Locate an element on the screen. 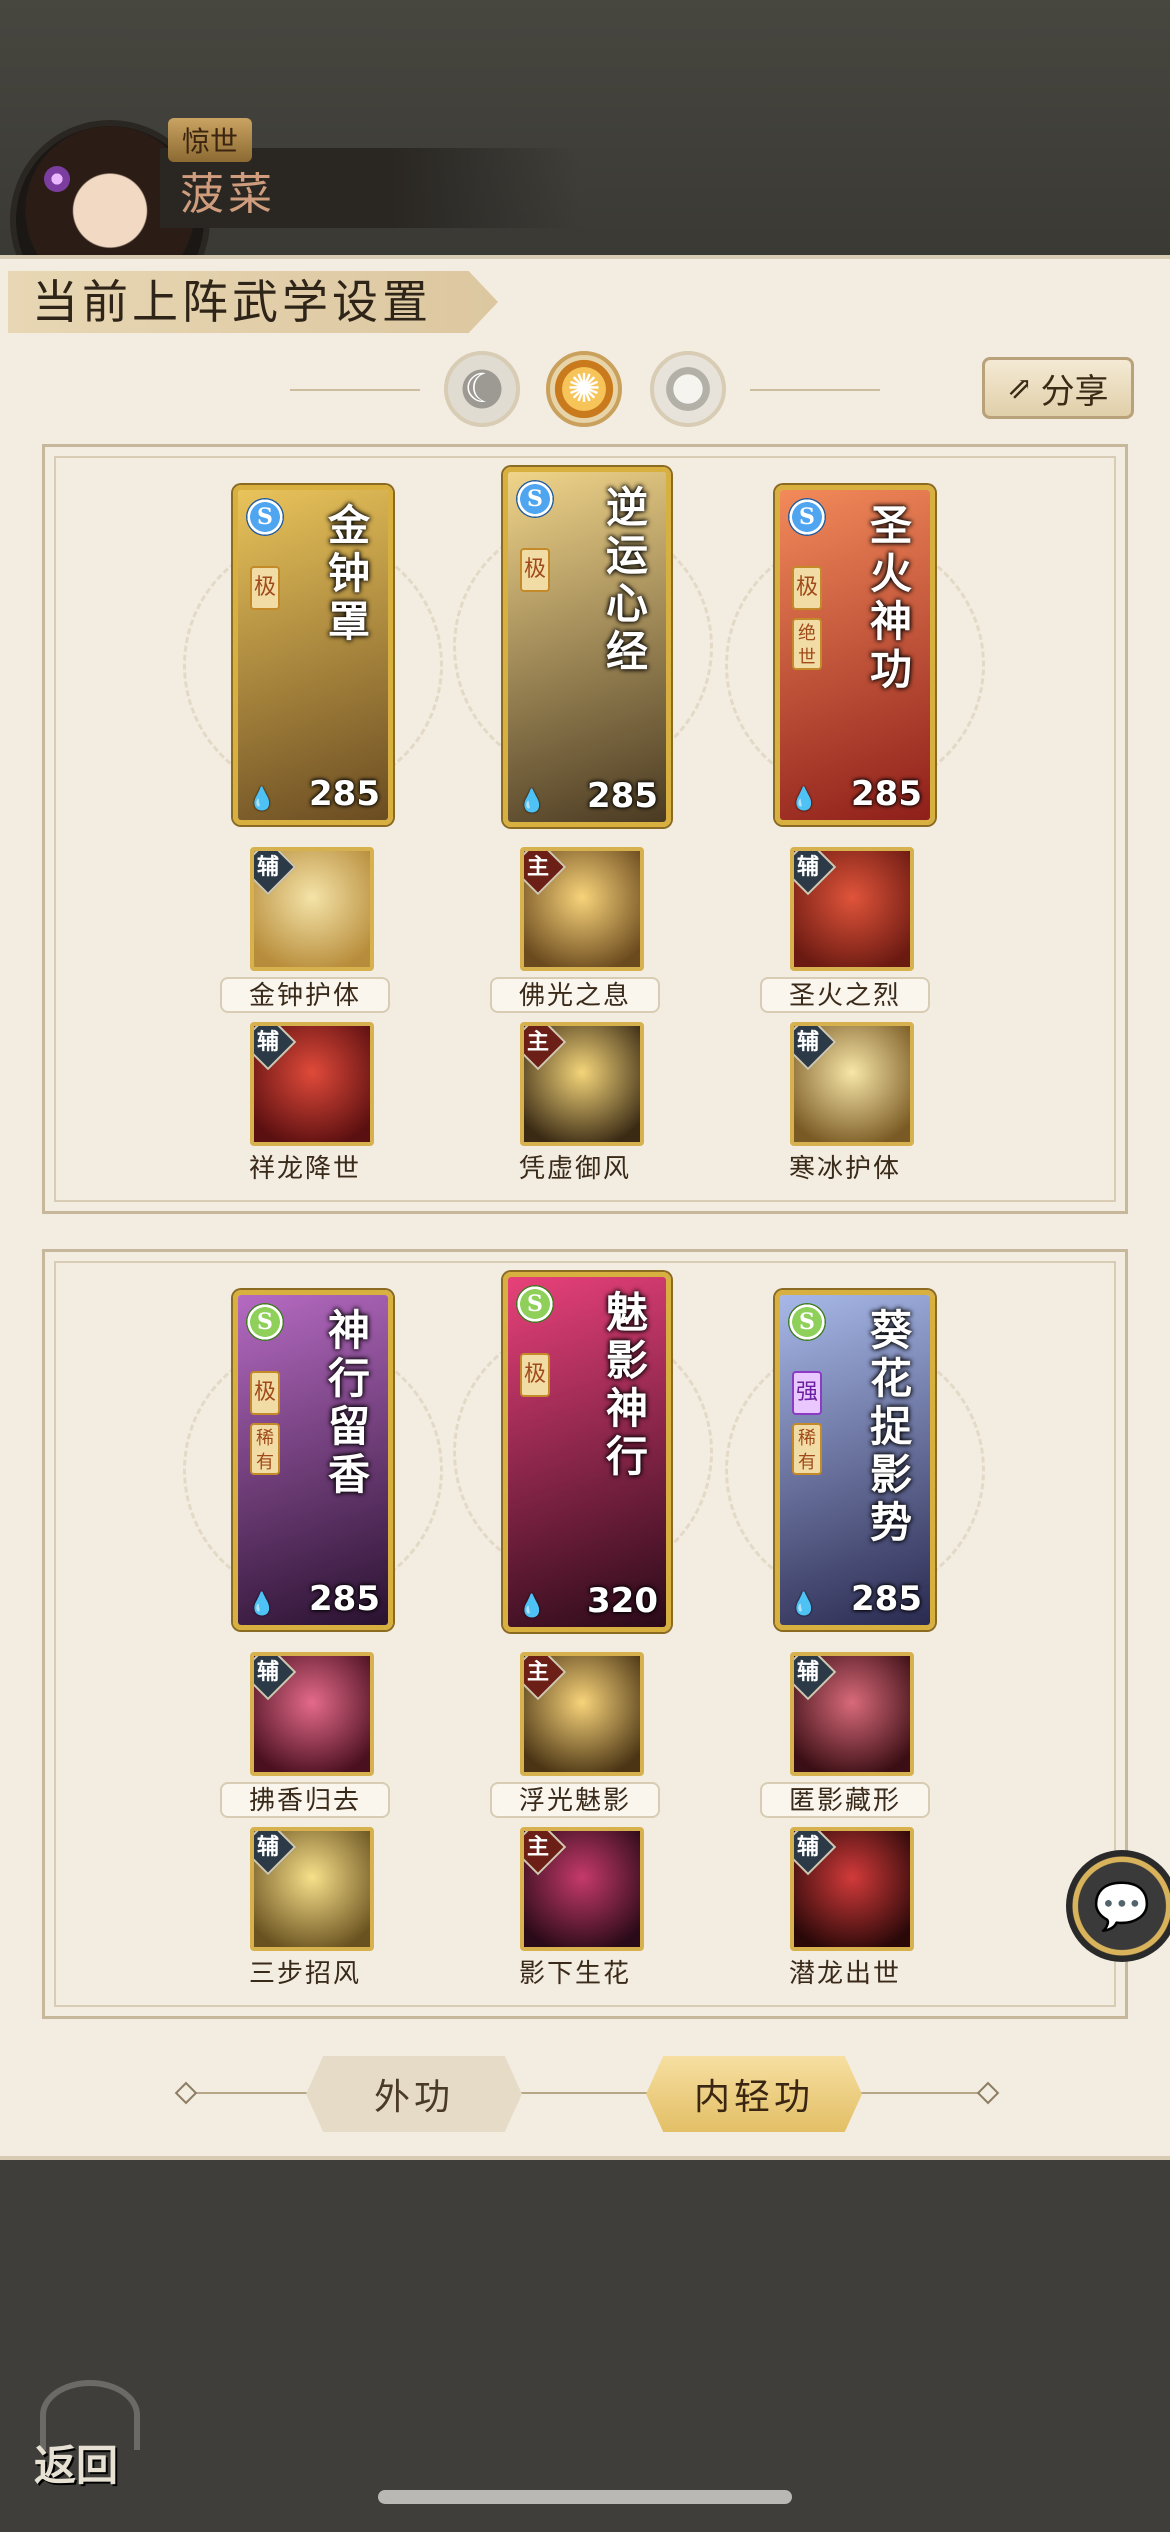 The height and width of the screenshot is (2532, 1170). share-button: ⇗ 分享 is located at coordinates (1058, 388).